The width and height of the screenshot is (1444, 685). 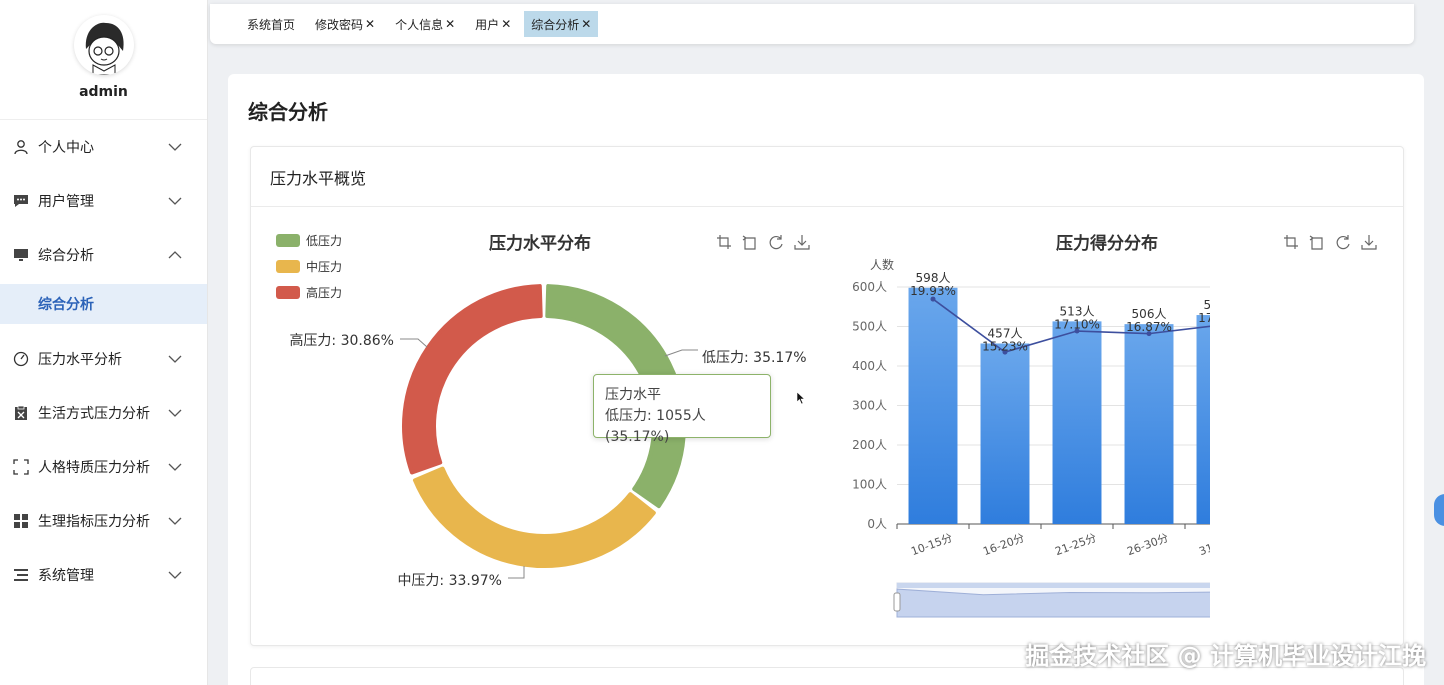 What do you see at coordinates (21, 413) in the screenshot?
I see `clipboard-icon` at bounding box center [21, 413].